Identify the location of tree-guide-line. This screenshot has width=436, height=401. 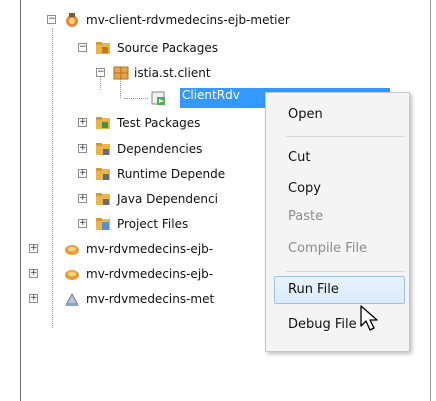
(136, 99).